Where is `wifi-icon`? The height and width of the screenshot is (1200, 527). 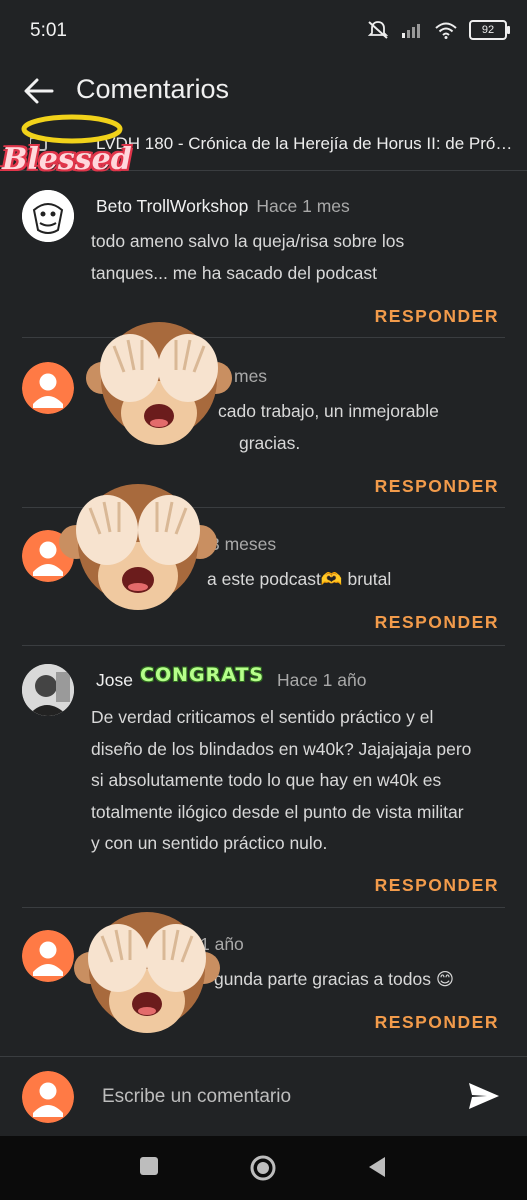 wifi-icon is located at coordinates (446, 30).